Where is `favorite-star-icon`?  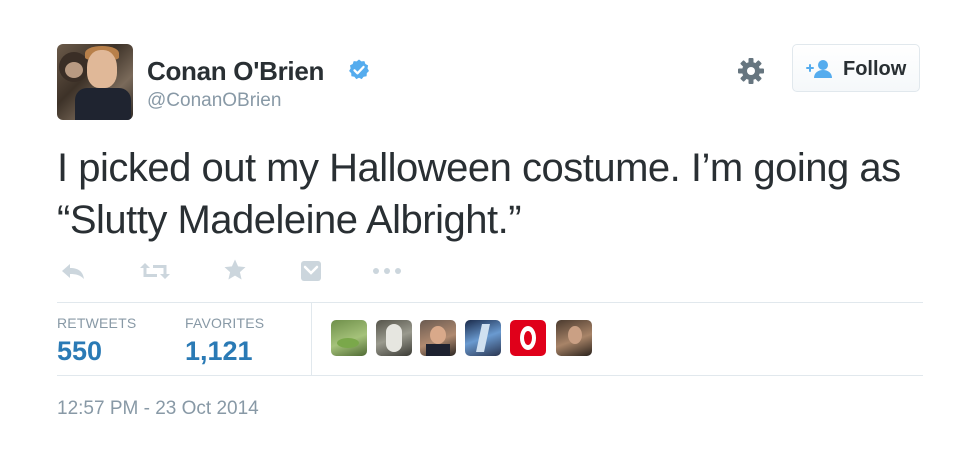
favorite-star-icon is located at coordinates (235, 270).